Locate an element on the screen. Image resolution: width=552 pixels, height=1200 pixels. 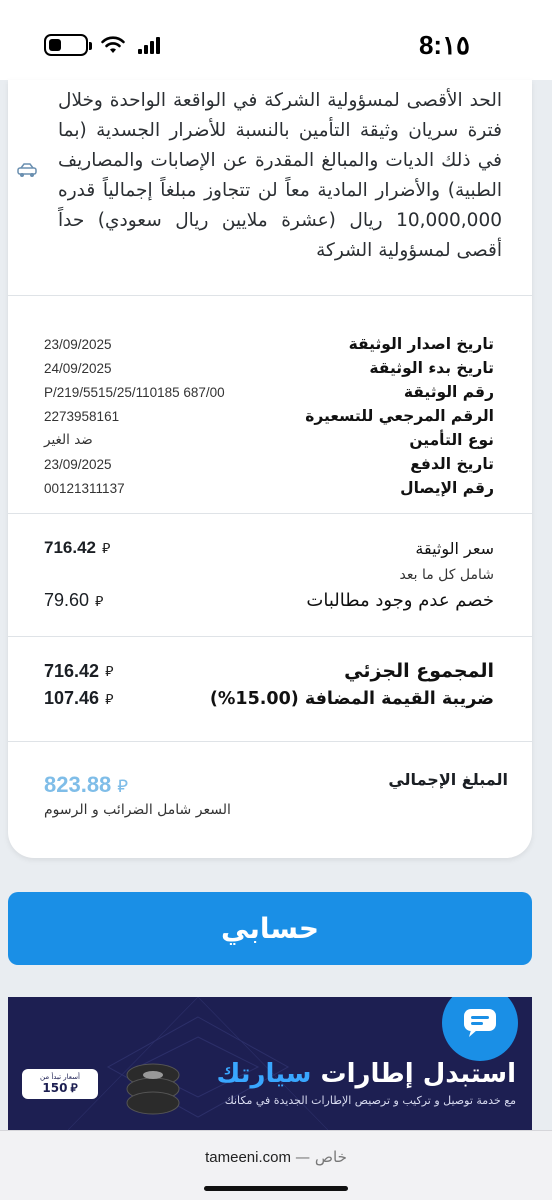
info-value: ضد الغير is located at coordinates (68, 440).